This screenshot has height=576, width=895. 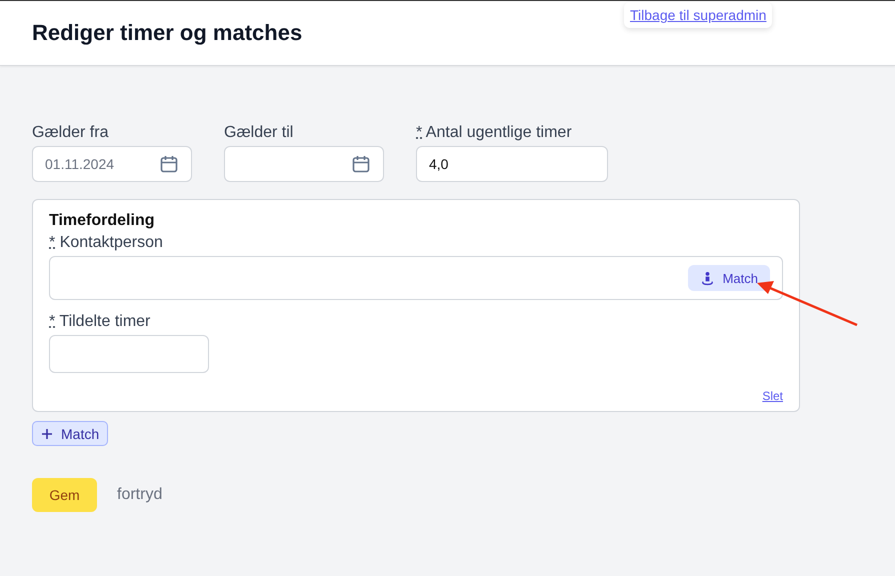 I want to click on person-icon, so click(x=707, y=278).